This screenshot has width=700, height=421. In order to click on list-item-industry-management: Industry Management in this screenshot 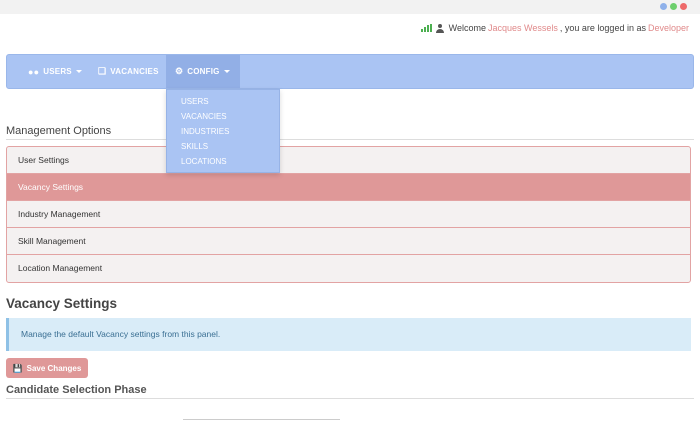, I will do `click(348, 214)`.